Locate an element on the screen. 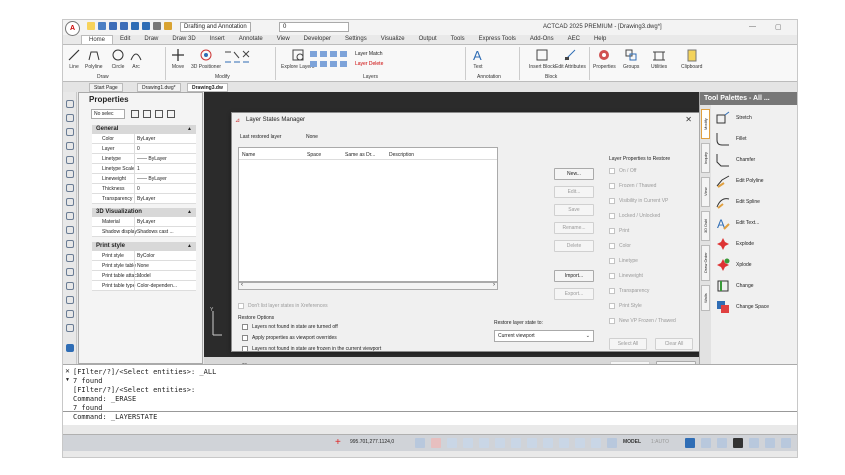 This screenshot has width=845, height=475. tab-help: Help is located at coordinates (600, 39).